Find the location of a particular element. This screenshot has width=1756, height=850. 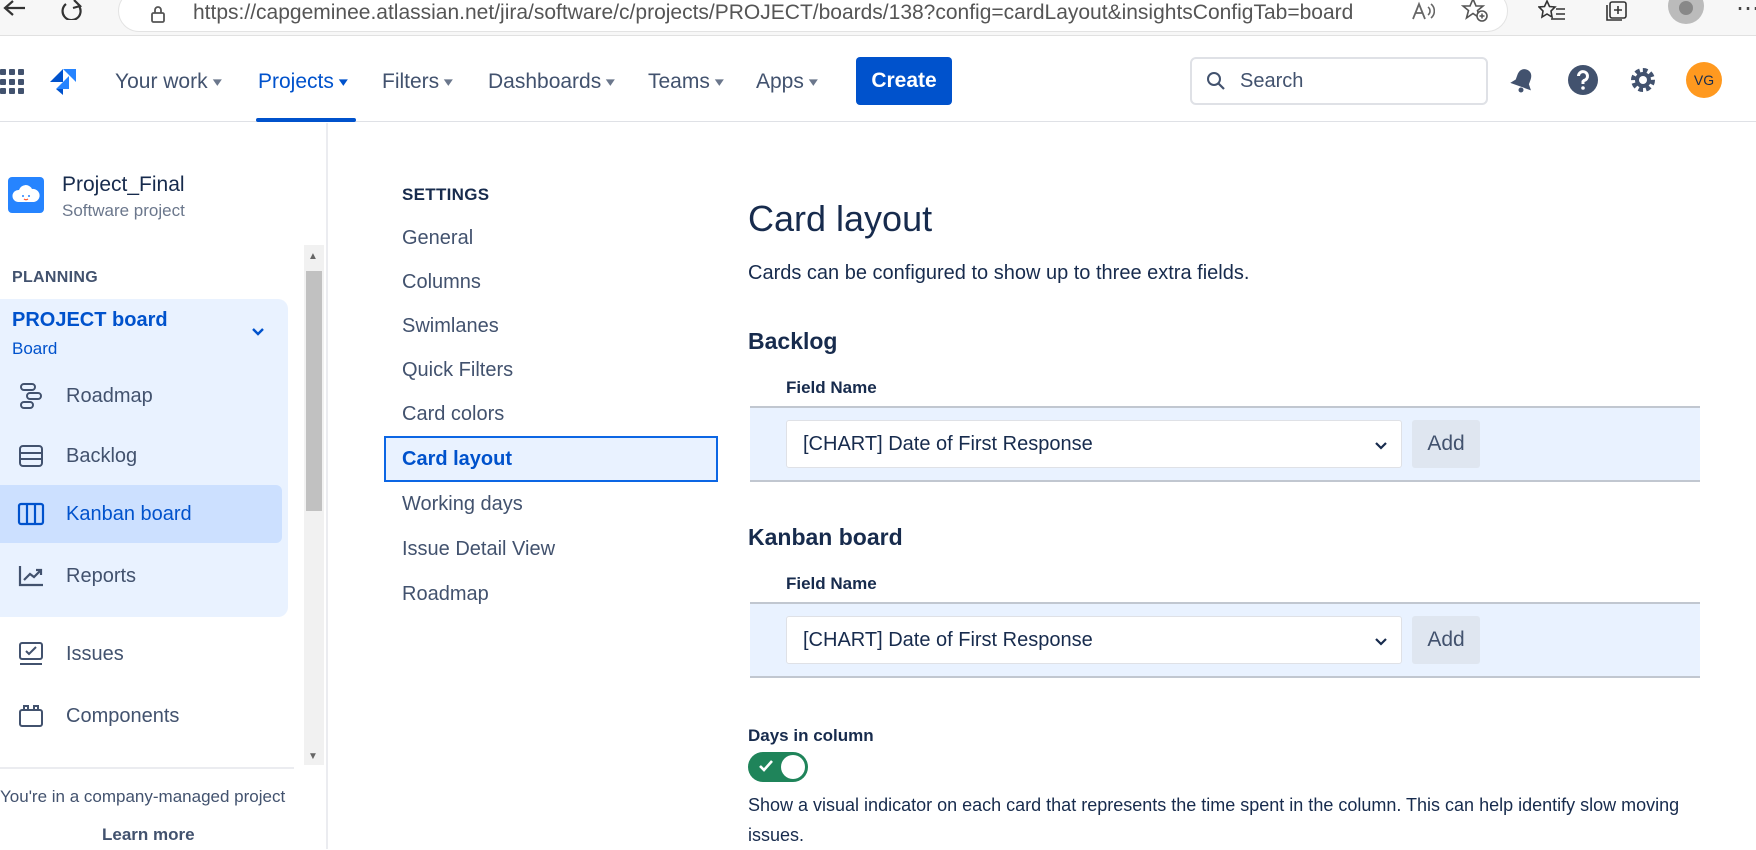

settings-item-card-colors: Card colors is located at coordinates (551, 414).